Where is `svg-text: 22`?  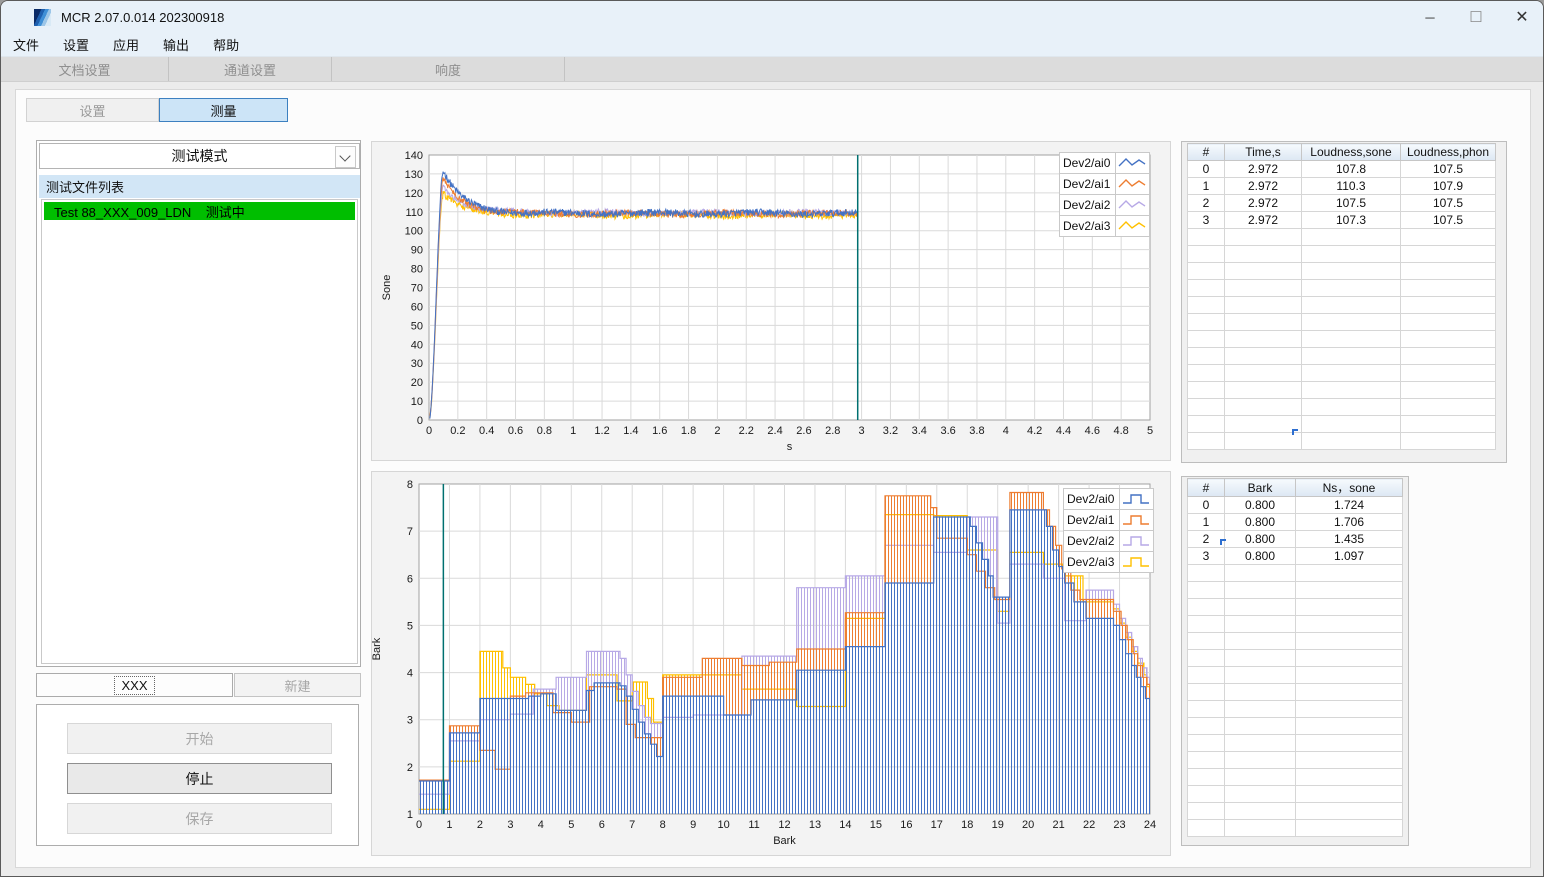 svg-text: 22 is located at coordinates (1089, 825).